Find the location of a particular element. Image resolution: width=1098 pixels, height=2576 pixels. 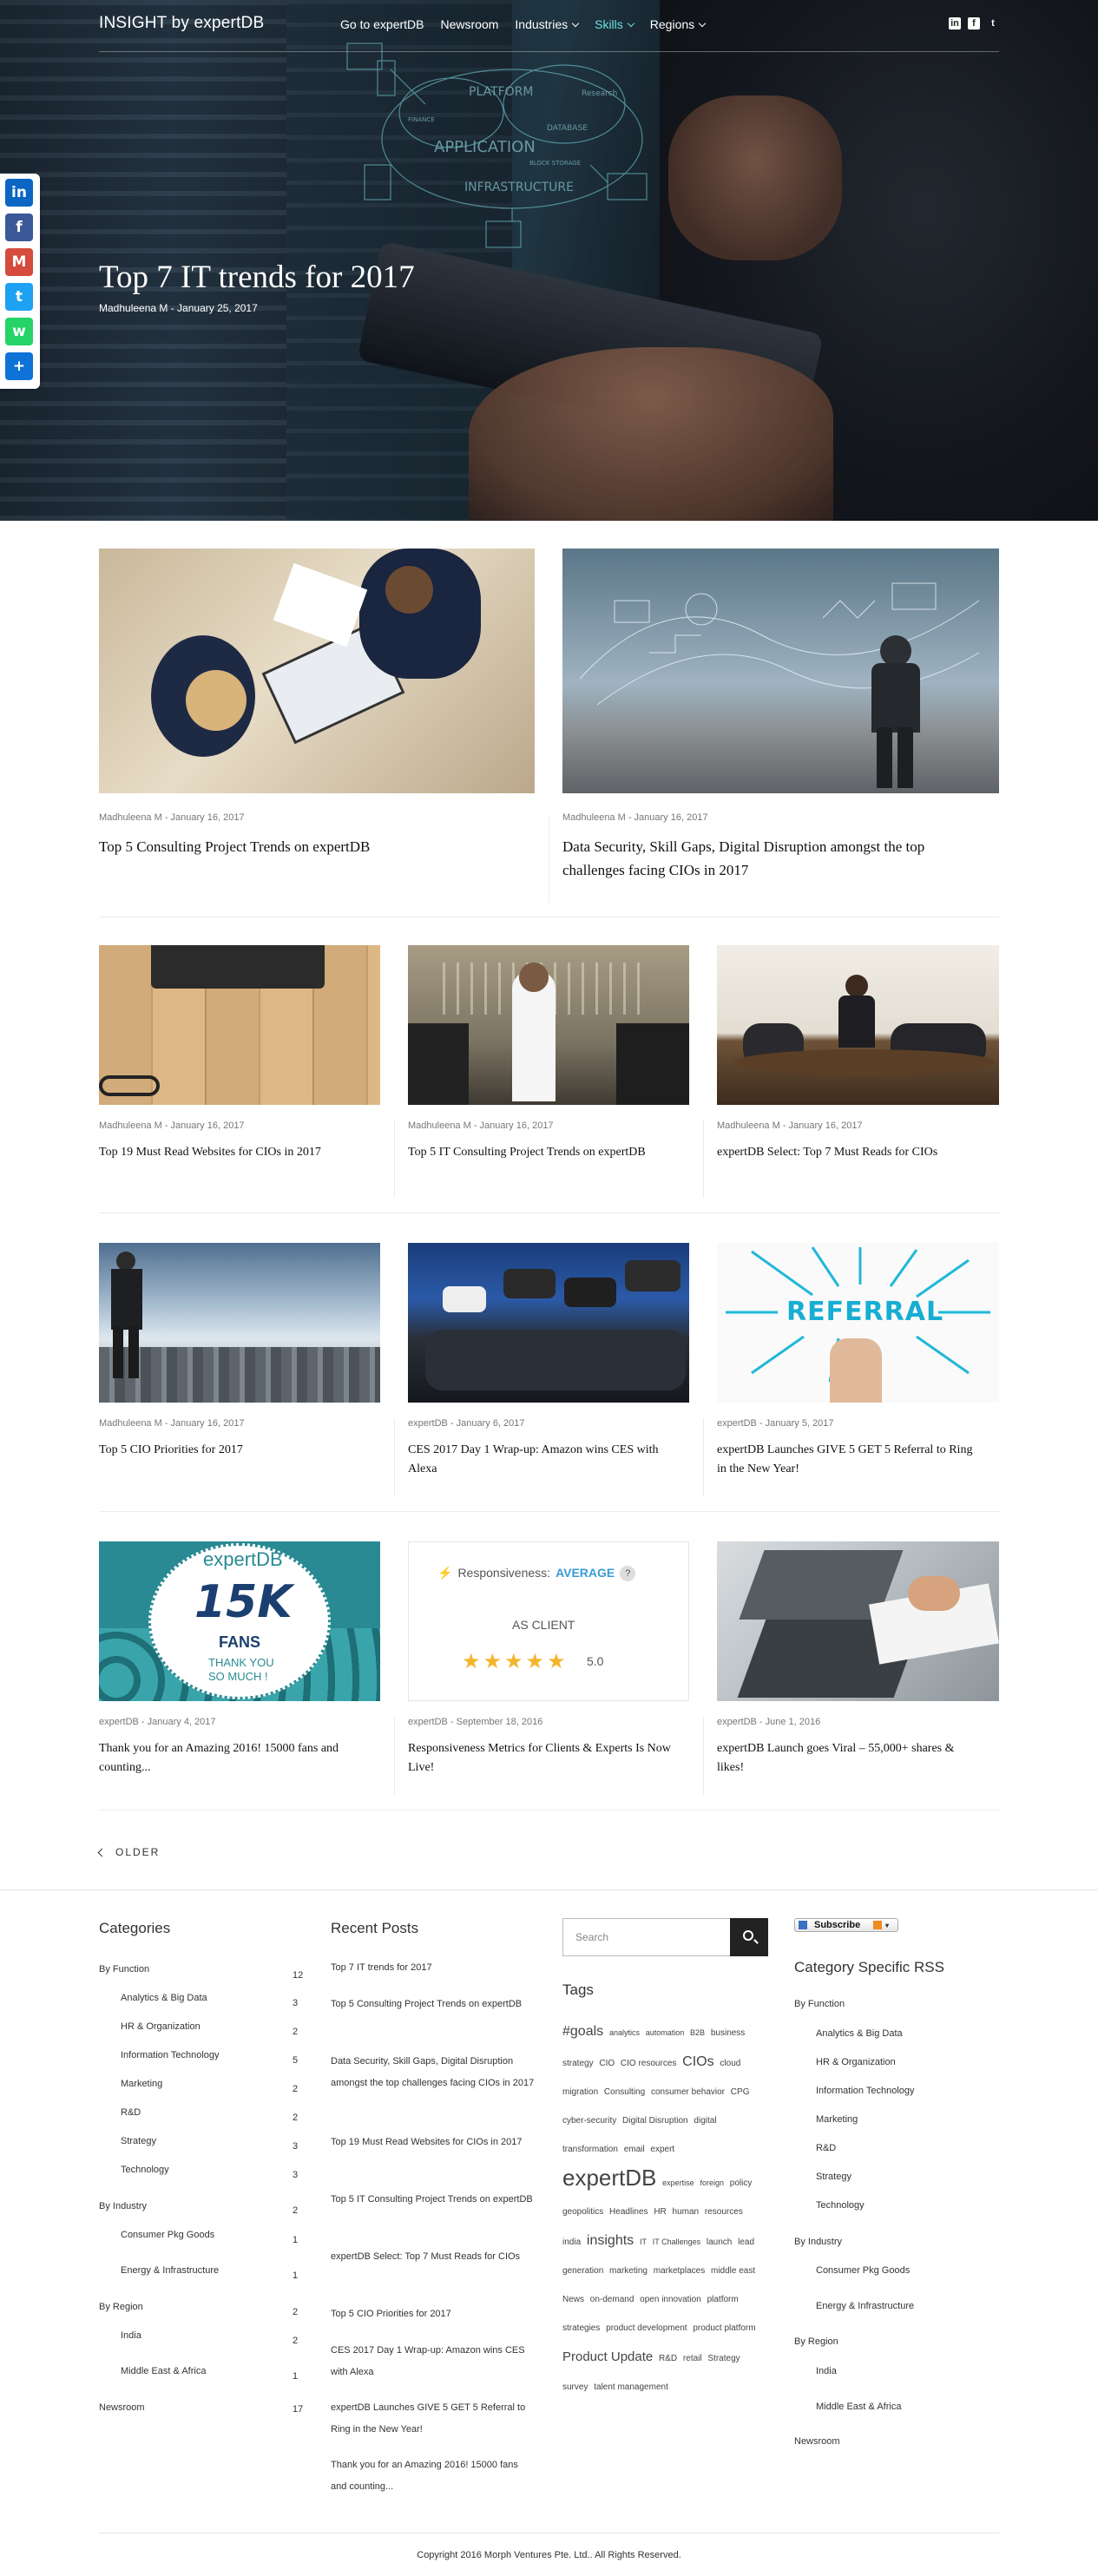

rss-category-link: By Industry is located at coordinates (818, 2242).